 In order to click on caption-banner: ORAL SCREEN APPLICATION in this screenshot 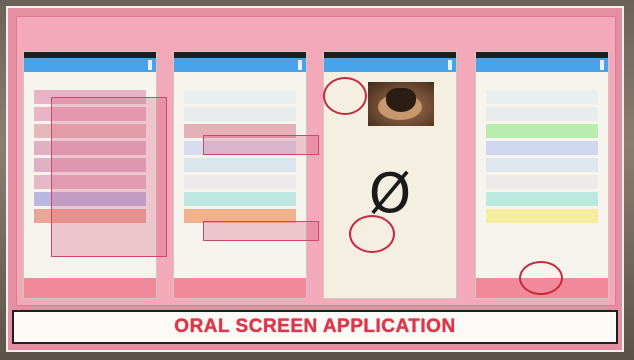, I will do `click(315, 327)`.